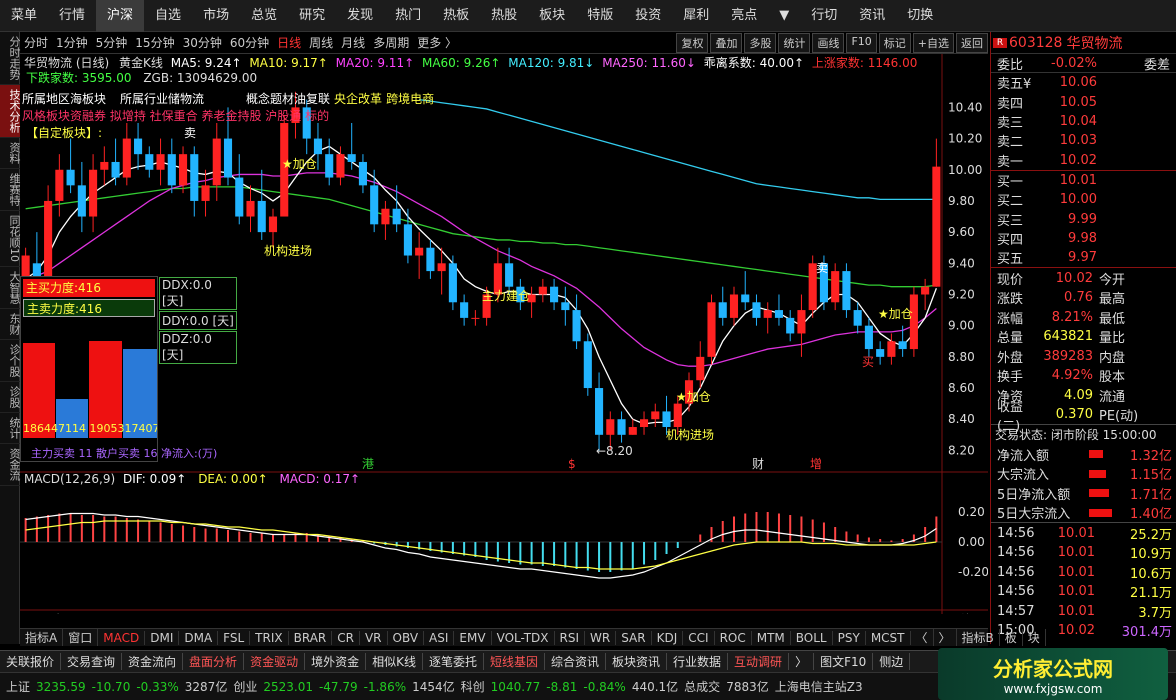 The height and width of the screenshot is (700, 1176). Describe the element at coordinates (374, 637) in the screenshot. I see `indicator-tab-9: VR` at that location.